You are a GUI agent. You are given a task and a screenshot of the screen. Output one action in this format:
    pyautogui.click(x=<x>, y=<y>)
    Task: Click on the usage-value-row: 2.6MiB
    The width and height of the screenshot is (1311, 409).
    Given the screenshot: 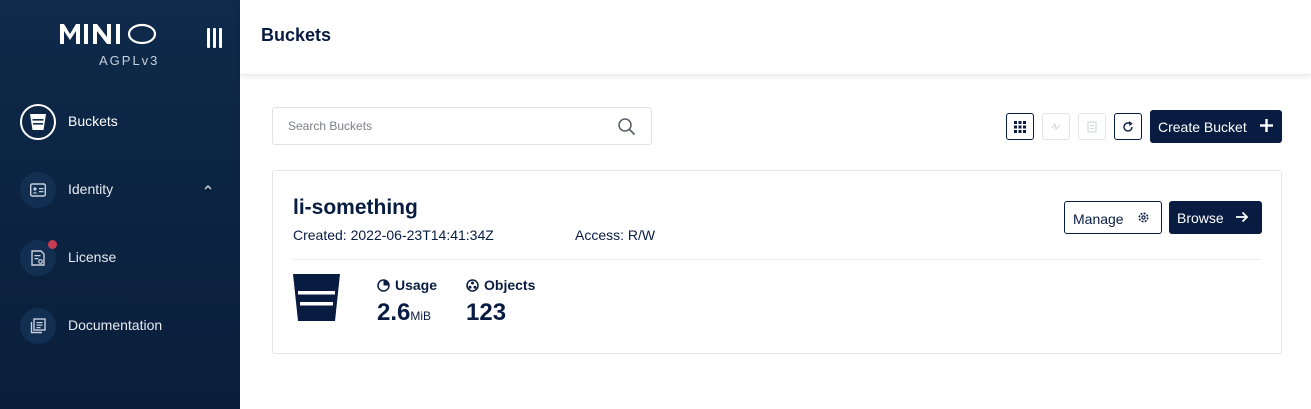 What is the action you would take?
    pyautogui.click(x=407, y=313)
    